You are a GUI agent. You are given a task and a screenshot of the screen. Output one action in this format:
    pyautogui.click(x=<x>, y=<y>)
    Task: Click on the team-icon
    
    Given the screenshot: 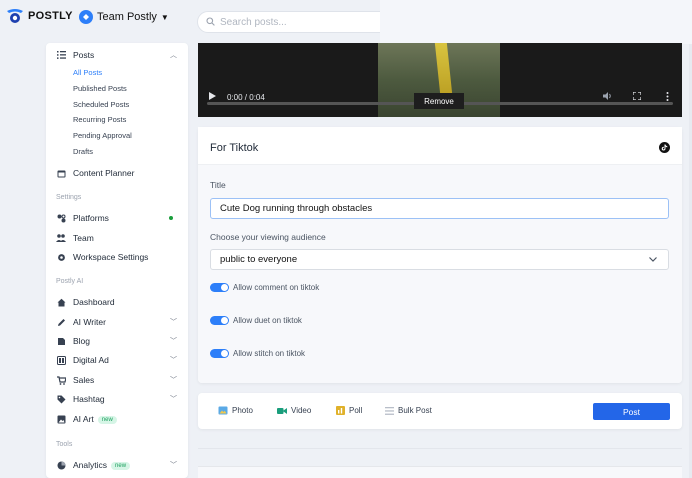 What is the action you would take?
    pyautogui.click(x=61, y=238)
    